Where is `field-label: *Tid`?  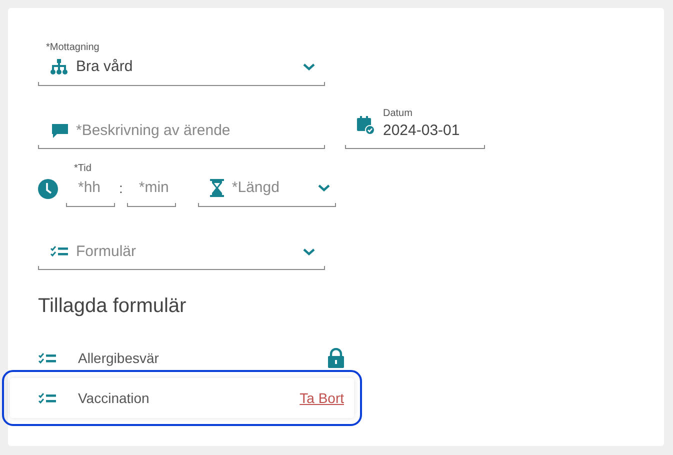
field-label: *Tid is located at coordinates (83, 169).